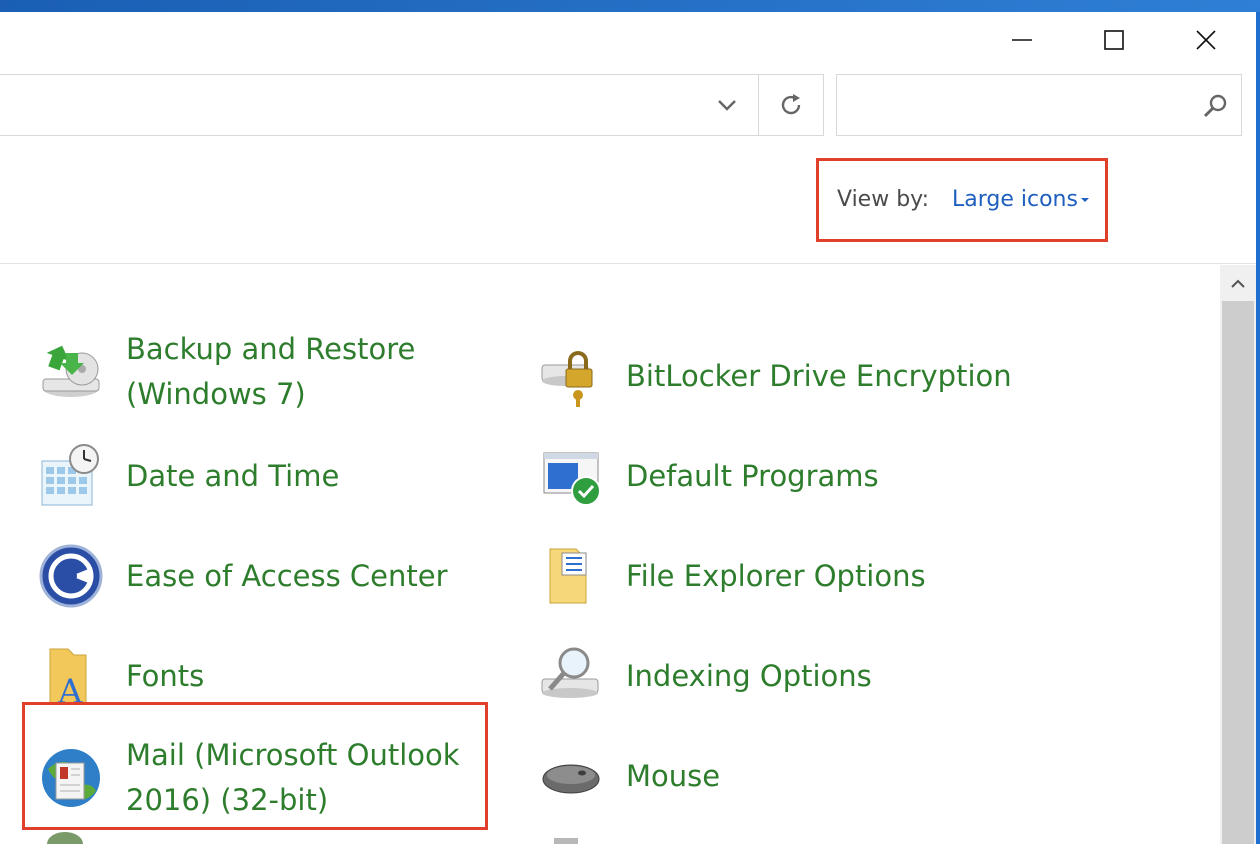 The image size is (1260, 844). I want to click on caret-down-icon, so click(1085, 200).